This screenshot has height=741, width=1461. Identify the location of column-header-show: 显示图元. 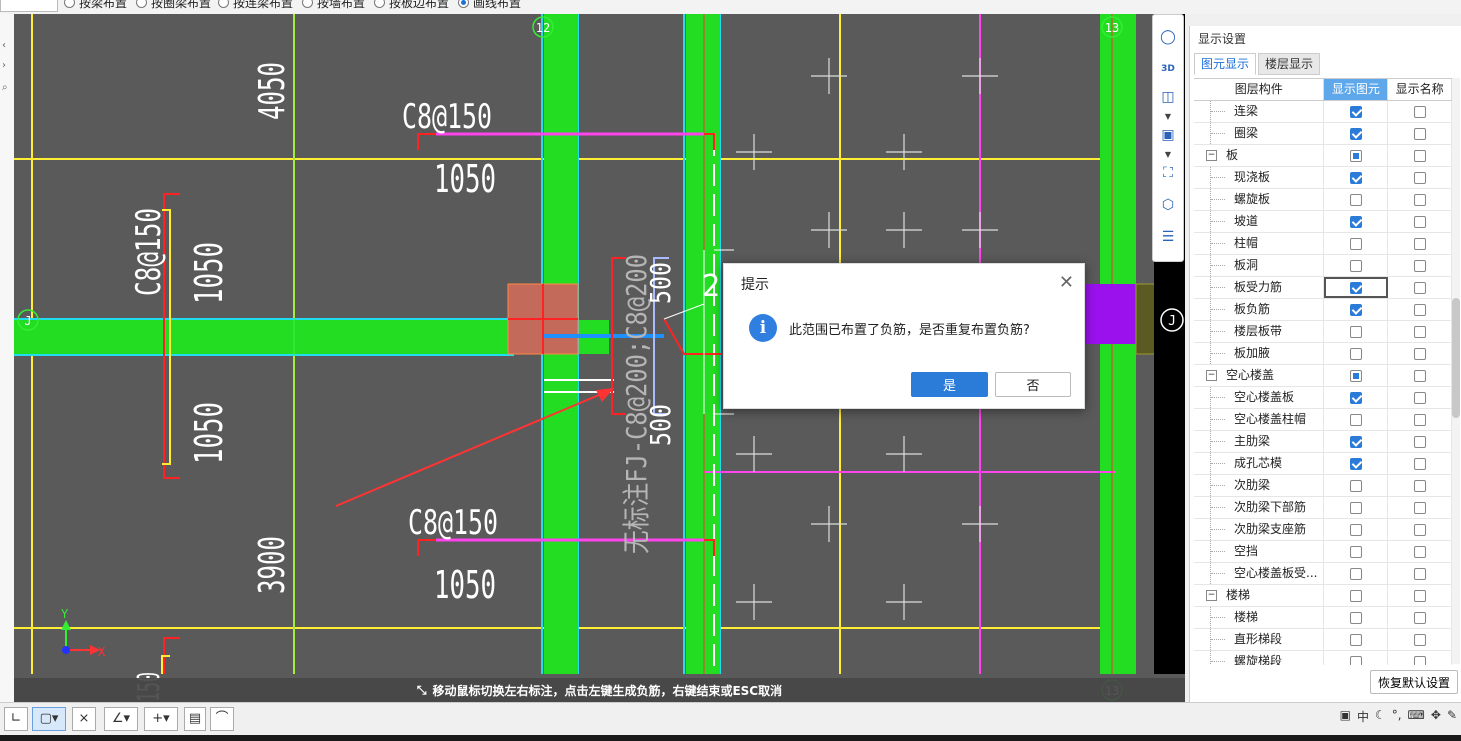
(1356, 89).